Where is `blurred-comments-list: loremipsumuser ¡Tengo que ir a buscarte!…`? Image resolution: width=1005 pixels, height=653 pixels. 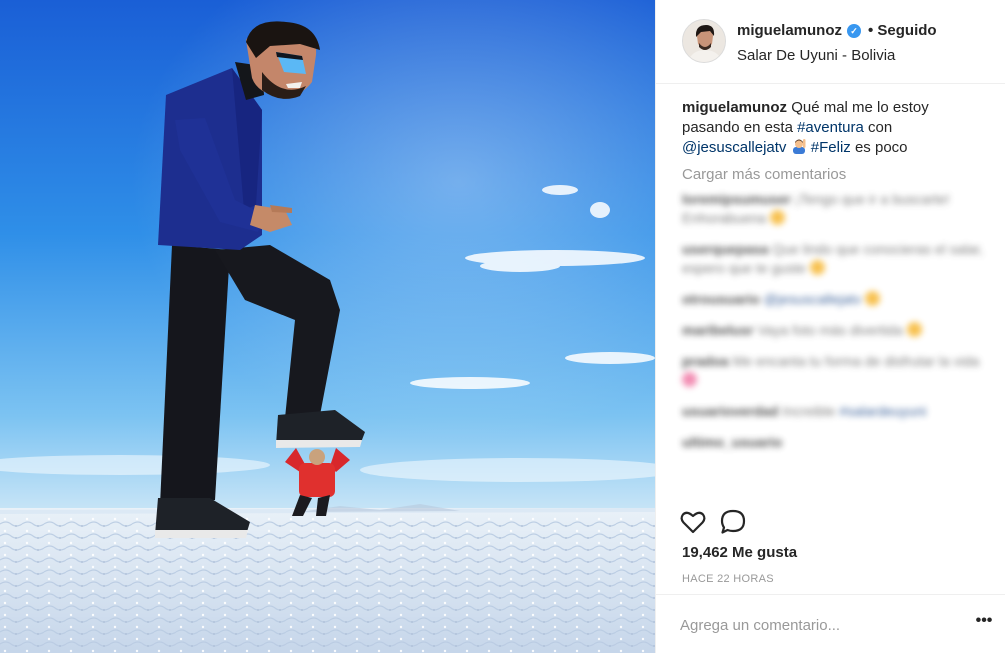
blurred-comments-list: loremipsumuser ¡Tengo que ir a buscarte!… is located at coordinates (830, 349).